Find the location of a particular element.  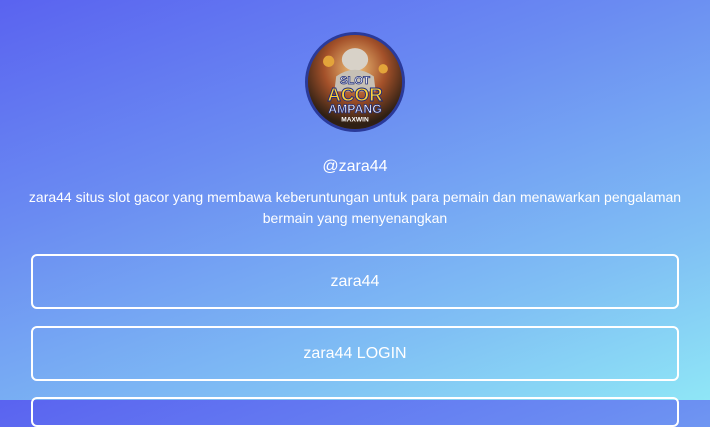

link-button-zara44-login: zara44 LOGIN is located at coordinates (355, 353).